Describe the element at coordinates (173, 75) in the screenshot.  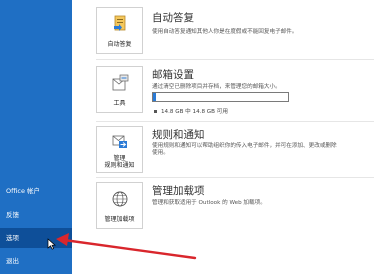
I see `mailbox-settings-title: 邮箱设置` at that location.